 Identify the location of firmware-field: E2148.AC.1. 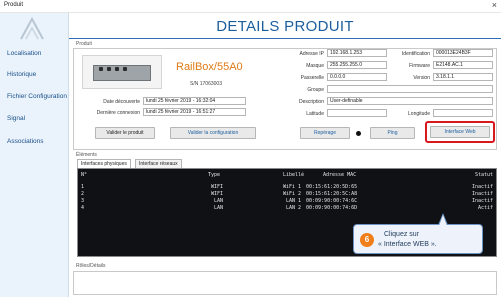
(463, 65).